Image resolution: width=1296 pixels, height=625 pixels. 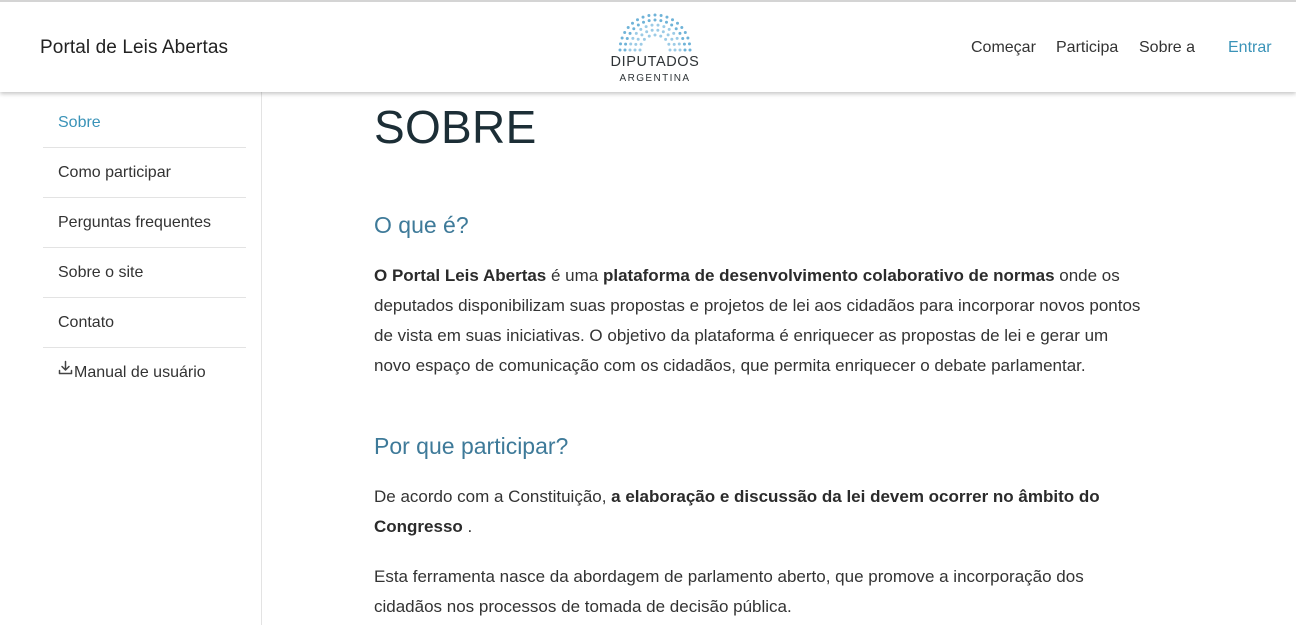 I want to click on login-link: Entrar, so click(x=1250, y=48).